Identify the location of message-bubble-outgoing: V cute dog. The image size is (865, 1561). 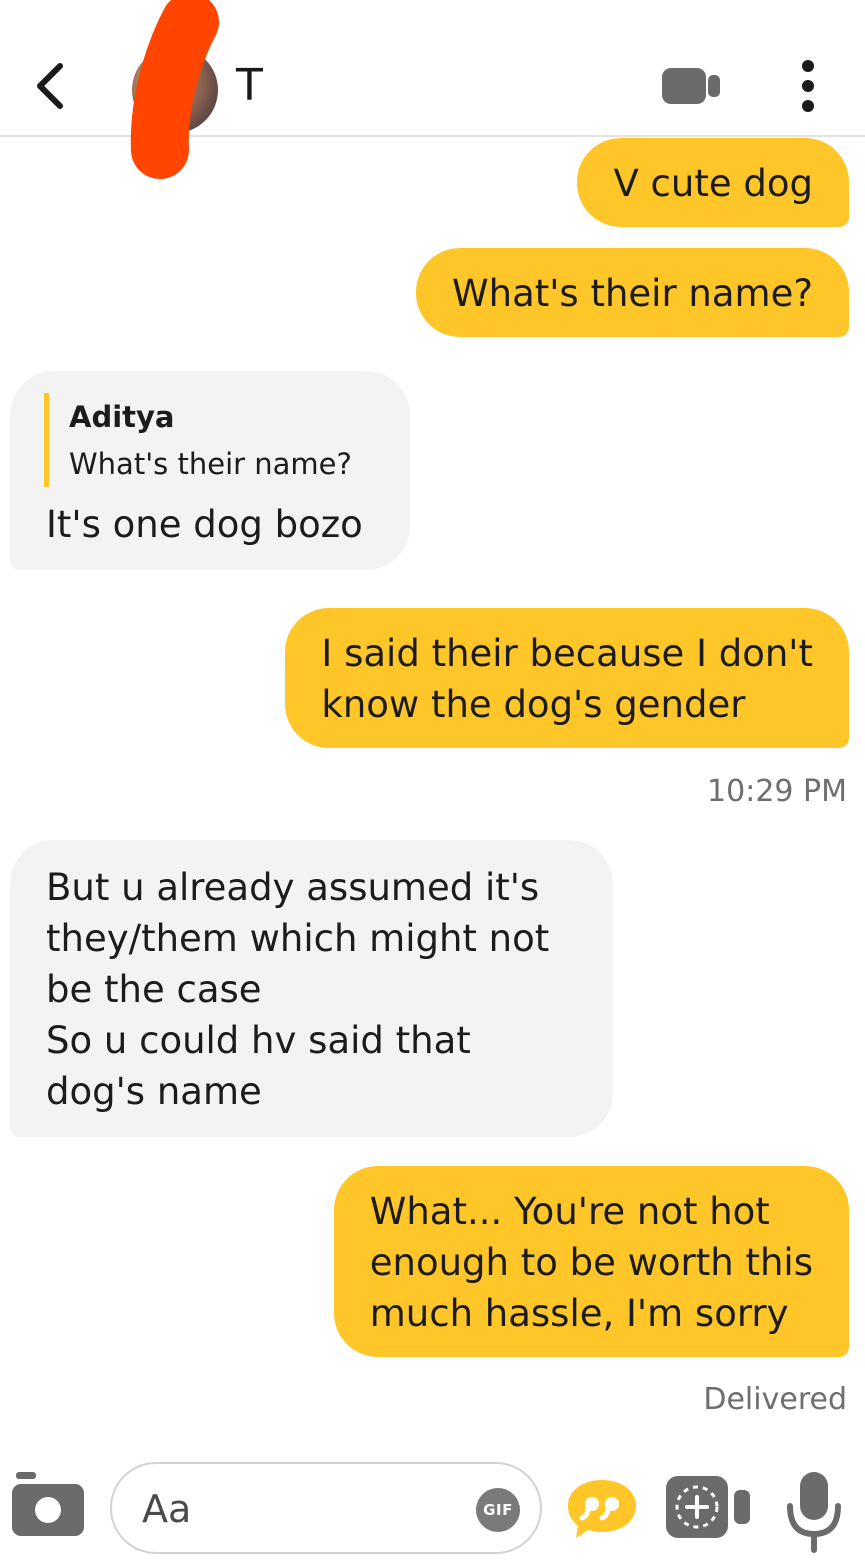
(713, 182).